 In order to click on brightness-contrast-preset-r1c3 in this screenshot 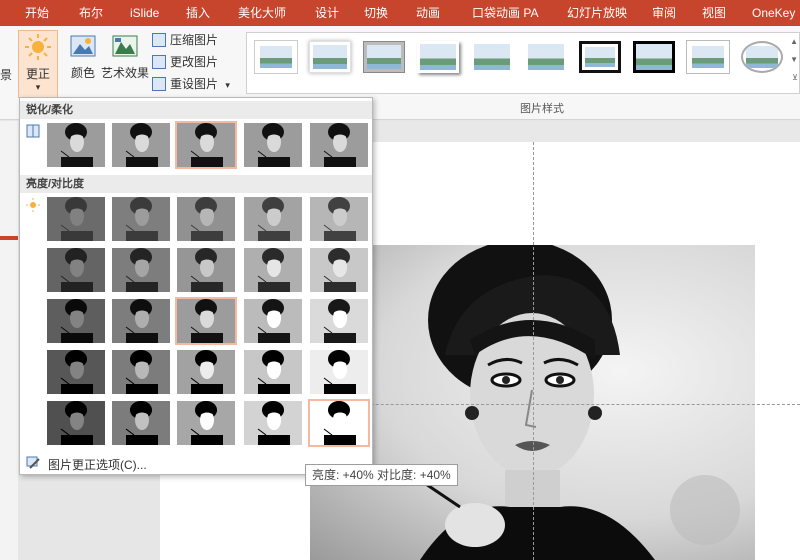, I will do `click(206, 219)`.